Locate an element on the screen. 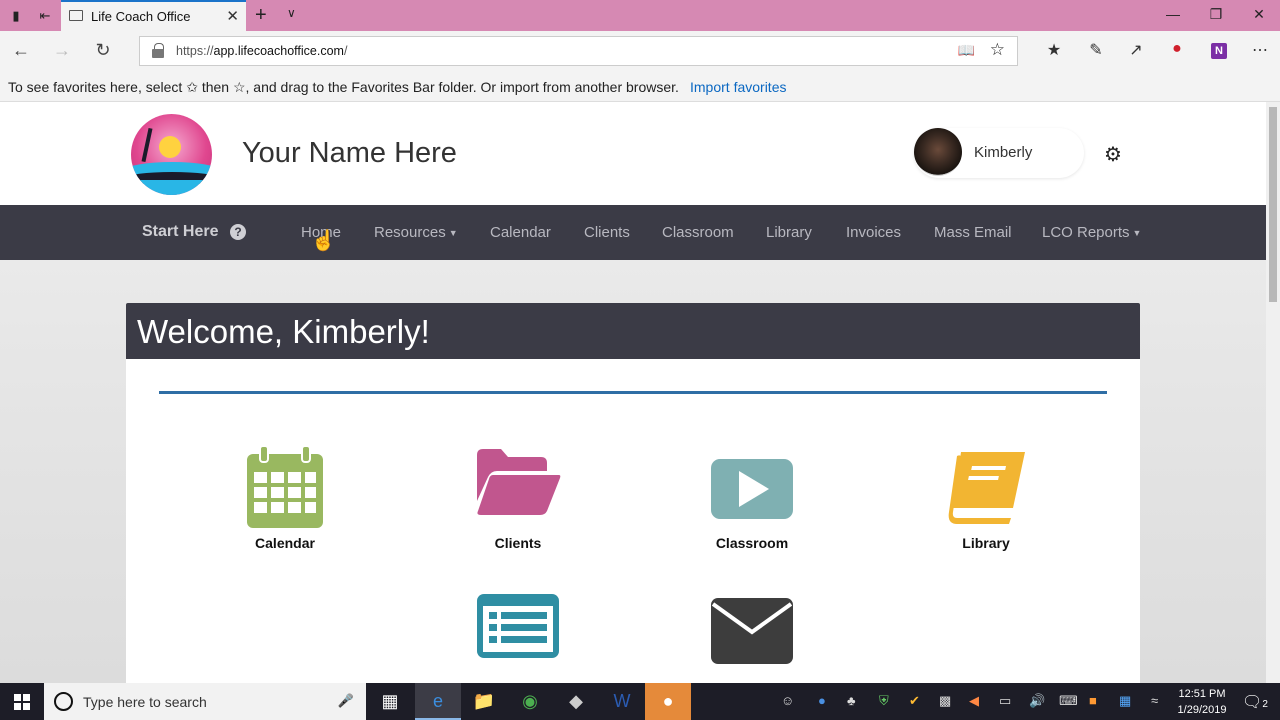 The image size is (1280, 720). user-menu: Kimberly is located at coordinates (999, 153).